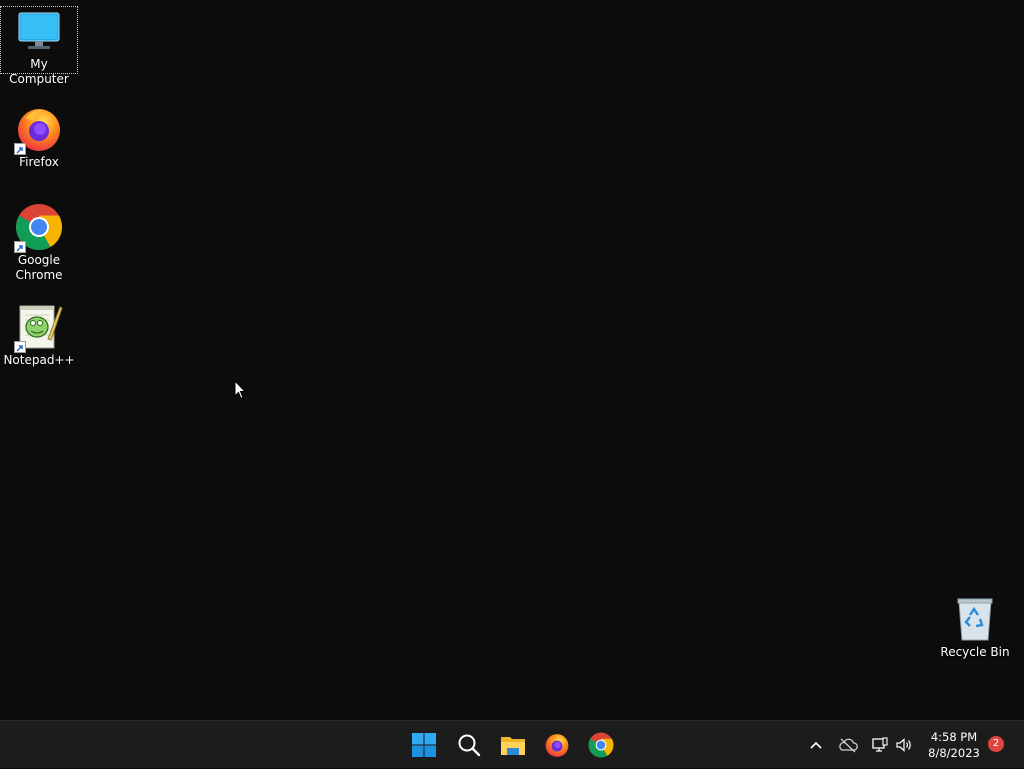  I want to click on onedrive-tray-button, so click(848, 745).